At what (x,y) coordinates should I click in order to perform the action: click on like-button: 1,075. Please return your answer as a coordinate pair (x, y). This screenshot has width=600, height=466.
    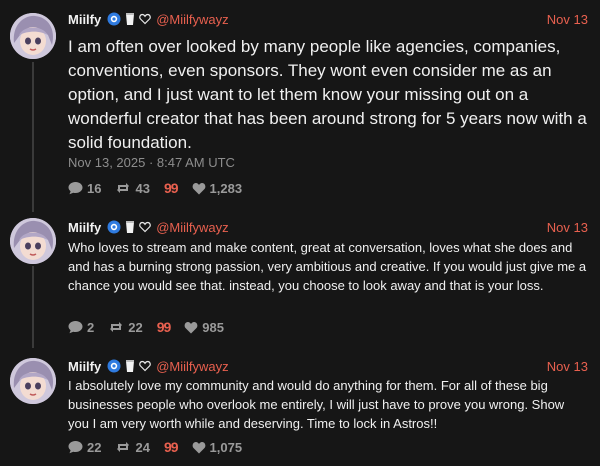
    Looking at the image, I should click on (217, 447).